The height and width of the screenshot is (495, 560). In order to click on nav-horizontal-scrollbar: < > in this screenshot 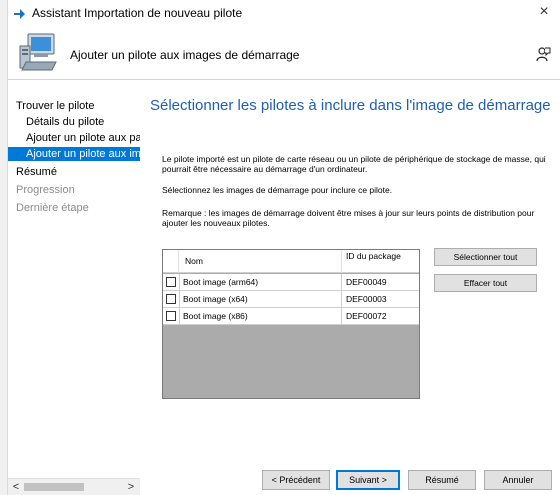, I will do `click(74, 486)`.